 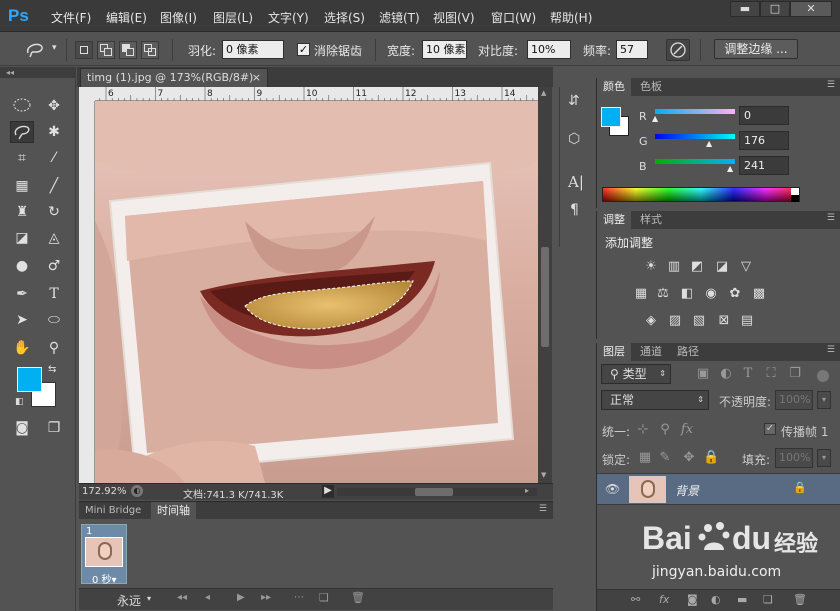 I want to click on menu-window: 窗口(W), so click(x=513, y=17).